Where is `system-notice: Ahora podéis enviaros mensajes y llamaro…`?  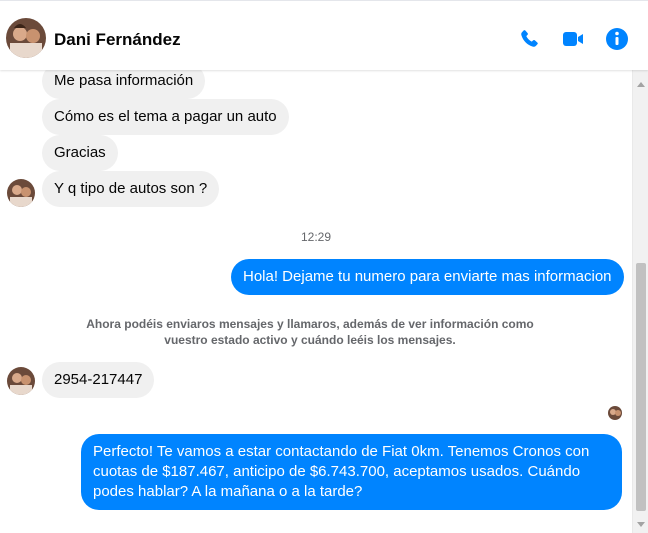
system-notice: Ahora podéis enviaros mensajes y llamaro… is located at coordinates (310, 332).